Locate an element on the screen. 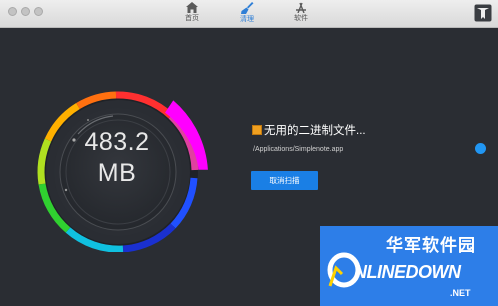  gauge-value: 483.2 is located at coordinates (117, 142).